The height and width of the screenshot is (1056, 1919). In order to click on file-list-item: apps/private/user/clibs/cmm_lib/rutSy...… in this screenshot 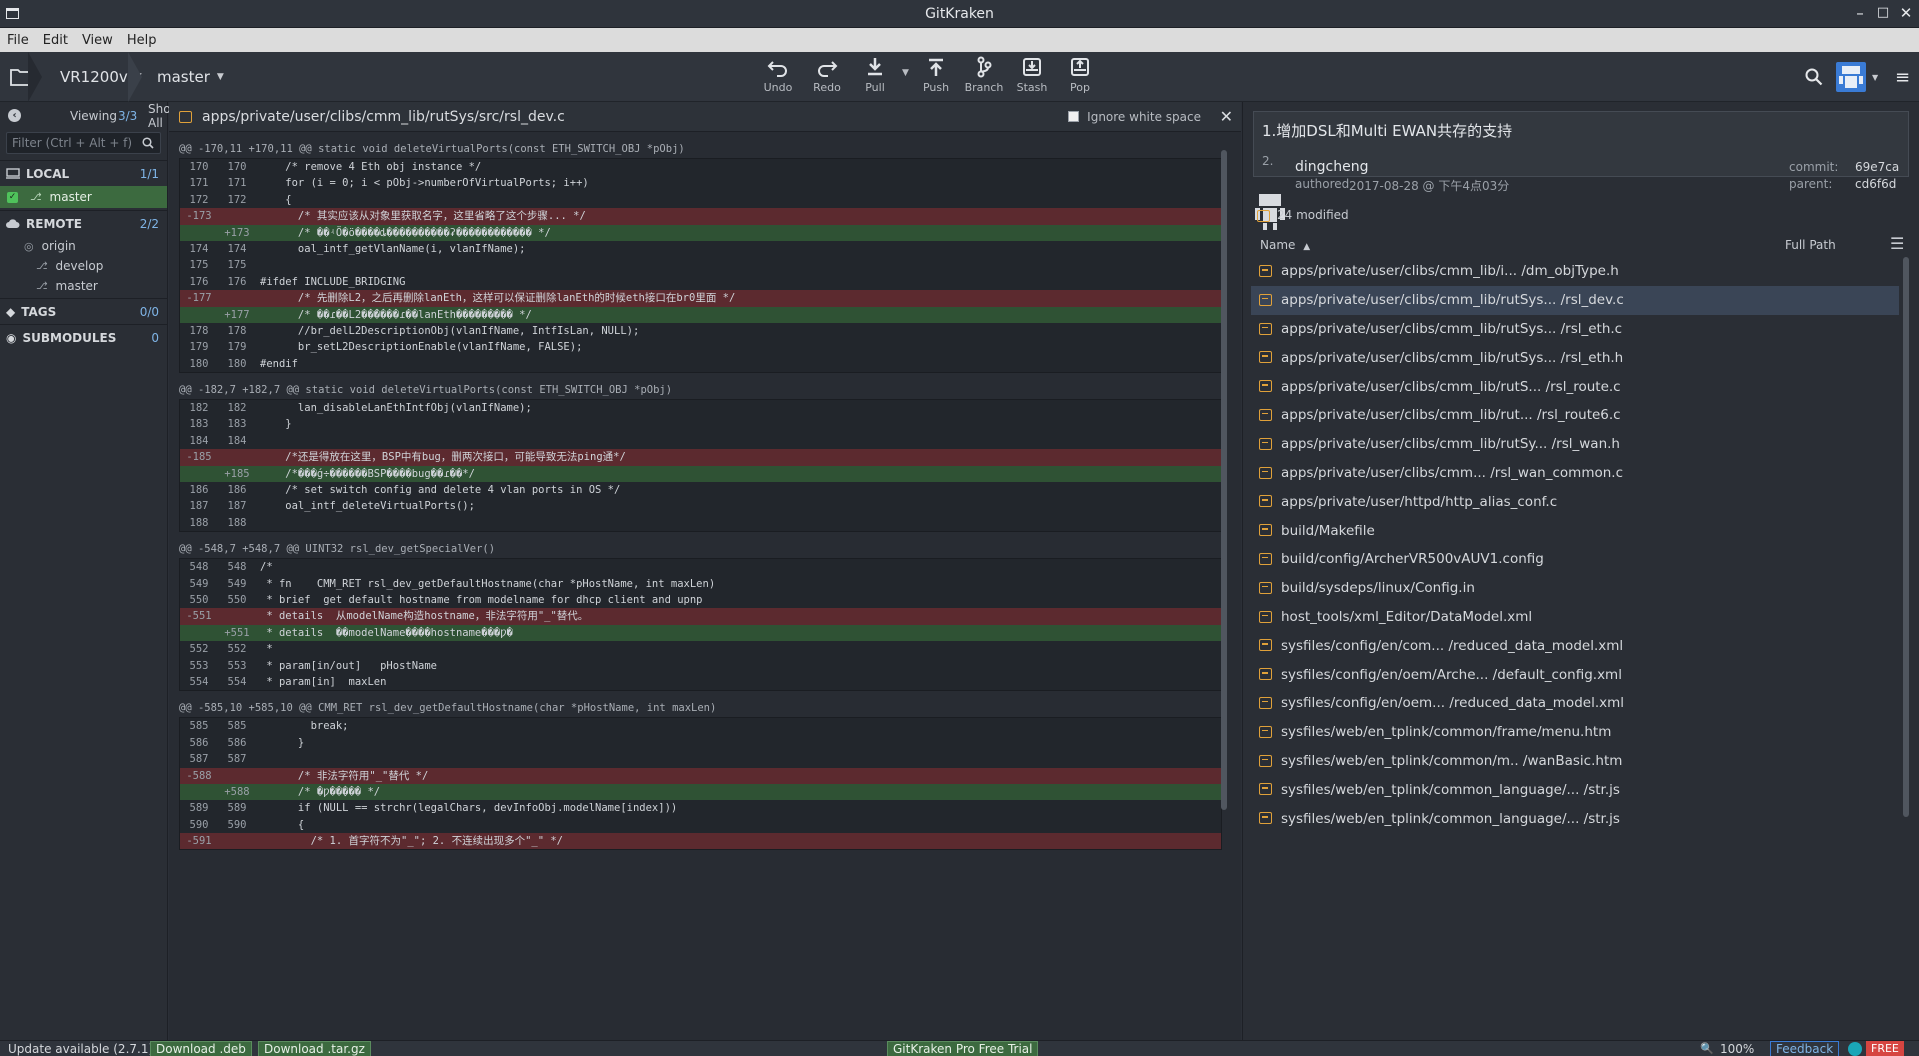, I will do `click(1575, 444)`.